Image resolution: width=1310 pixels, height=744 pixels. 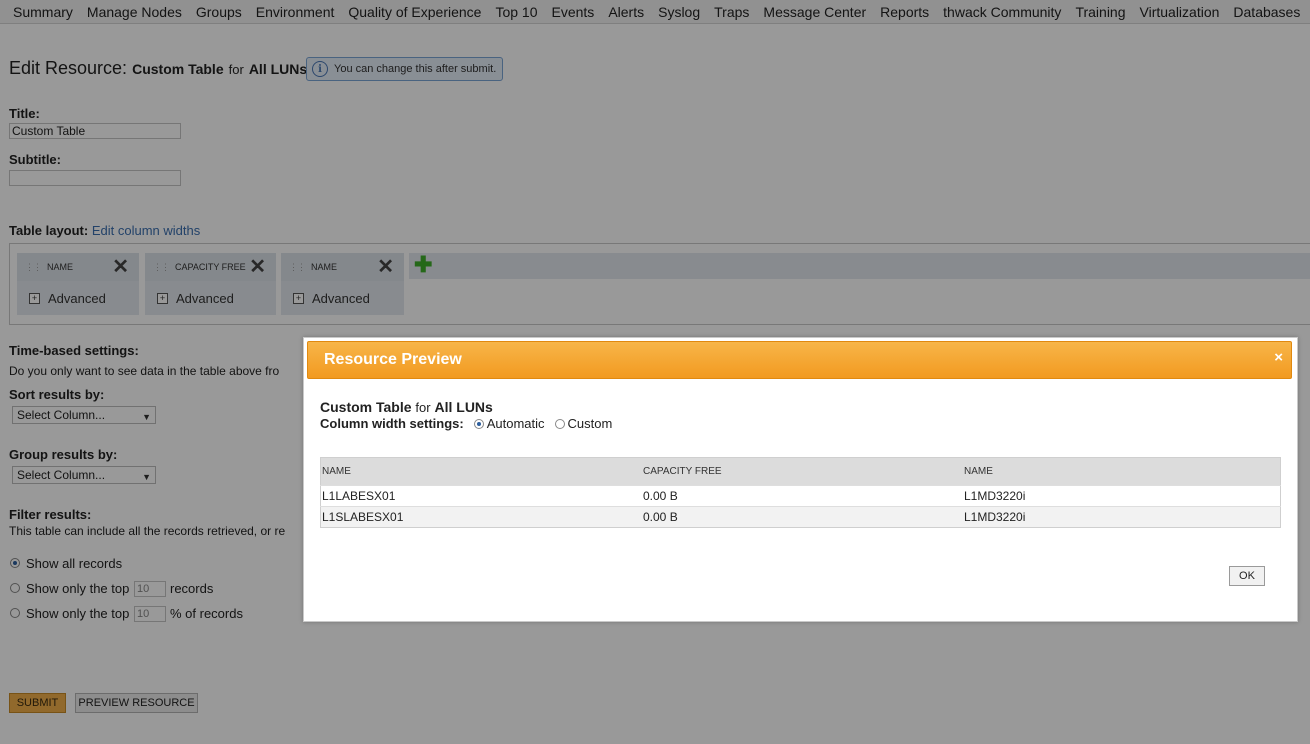 What do you see at coordinates (423, 407) in the screenshot?
I see `preview-resource-for: for` at bounding box center [423, 407].